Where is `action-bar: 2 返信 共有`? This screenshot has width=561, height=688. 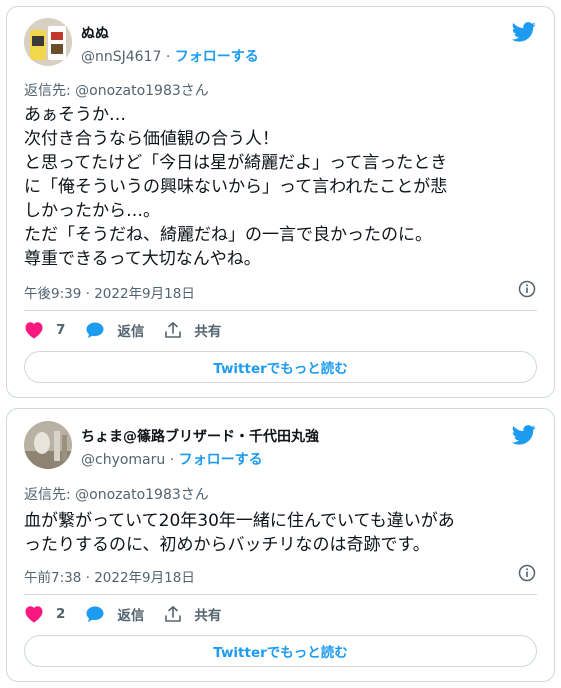
action-bar: 2 返信 共有 is located at coordinates (132, 614).